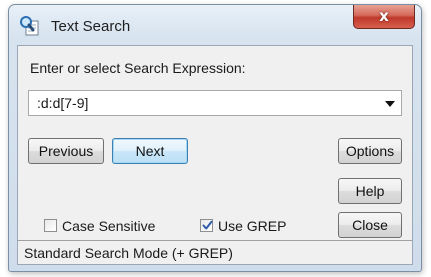 The image size is (431, 277). What do you see at coordinates (30, 26) in the screenshot?
I see `magnifier-document-icon` at bounding box center [30, 26].